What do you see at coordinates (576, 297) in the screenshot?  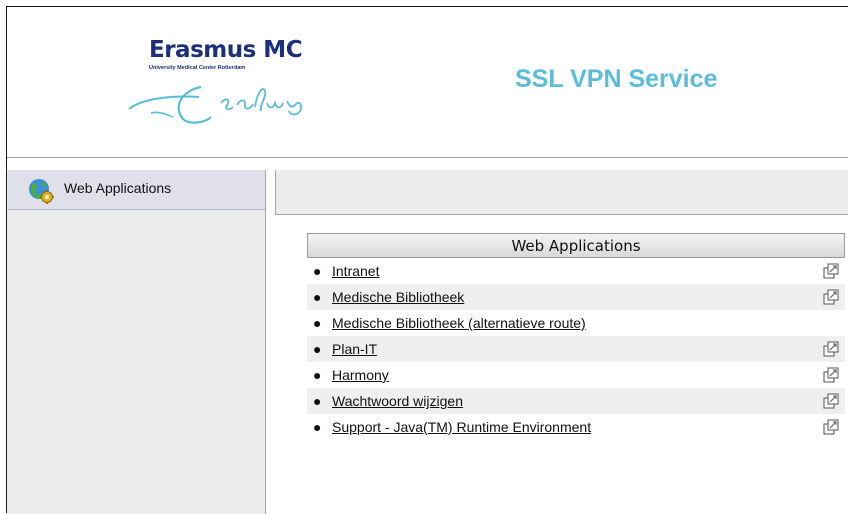 I see `app-row-medische-bibliotheek: ● Medische Bibliotheek` at bounding box center [576, 297].